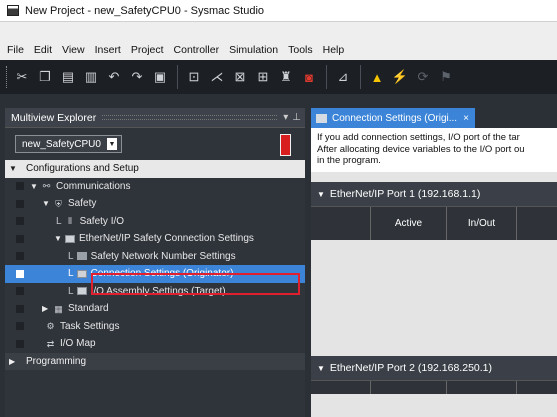  I want to click on table-icon: ⊞, so click(263, 77).